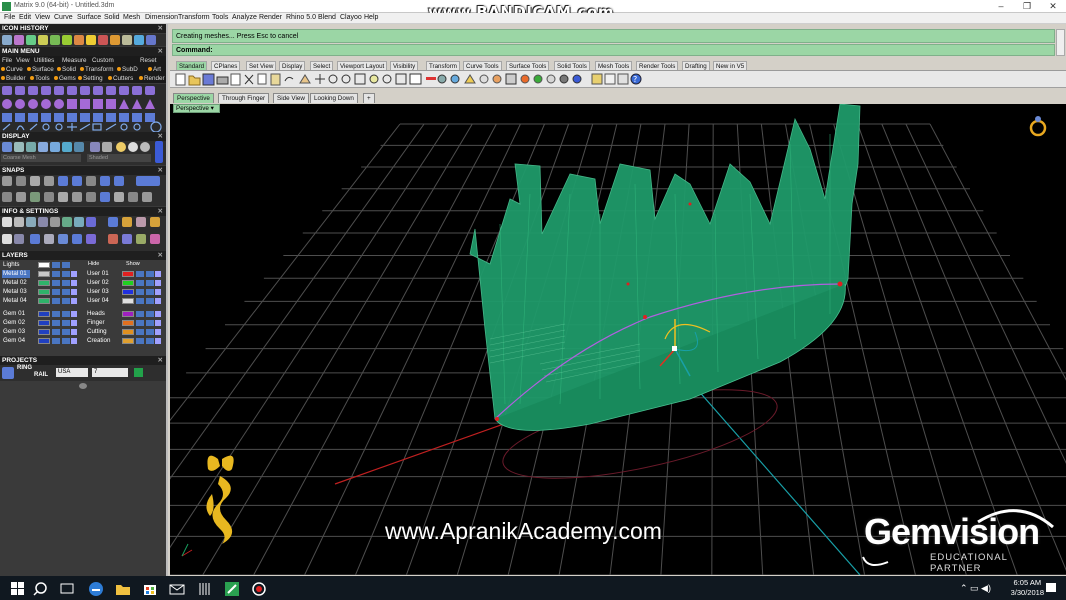  Describe the element at coordinates (40, 332) in the screenshot. I see `layer-gem-03: Gem 03` at that location.